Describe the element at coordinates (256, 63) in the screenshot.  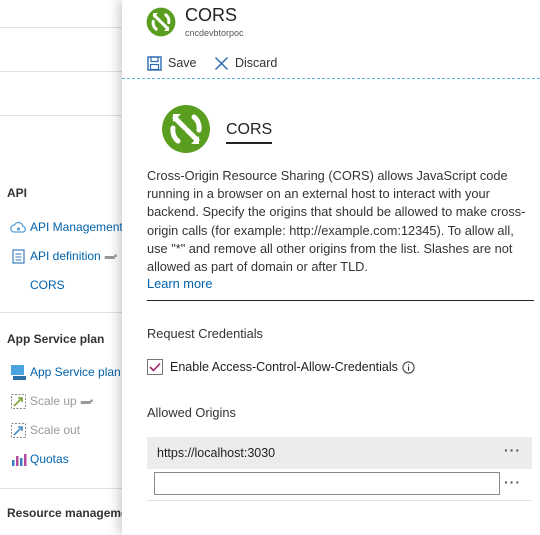
I see `discard-label: Discard` at that location.